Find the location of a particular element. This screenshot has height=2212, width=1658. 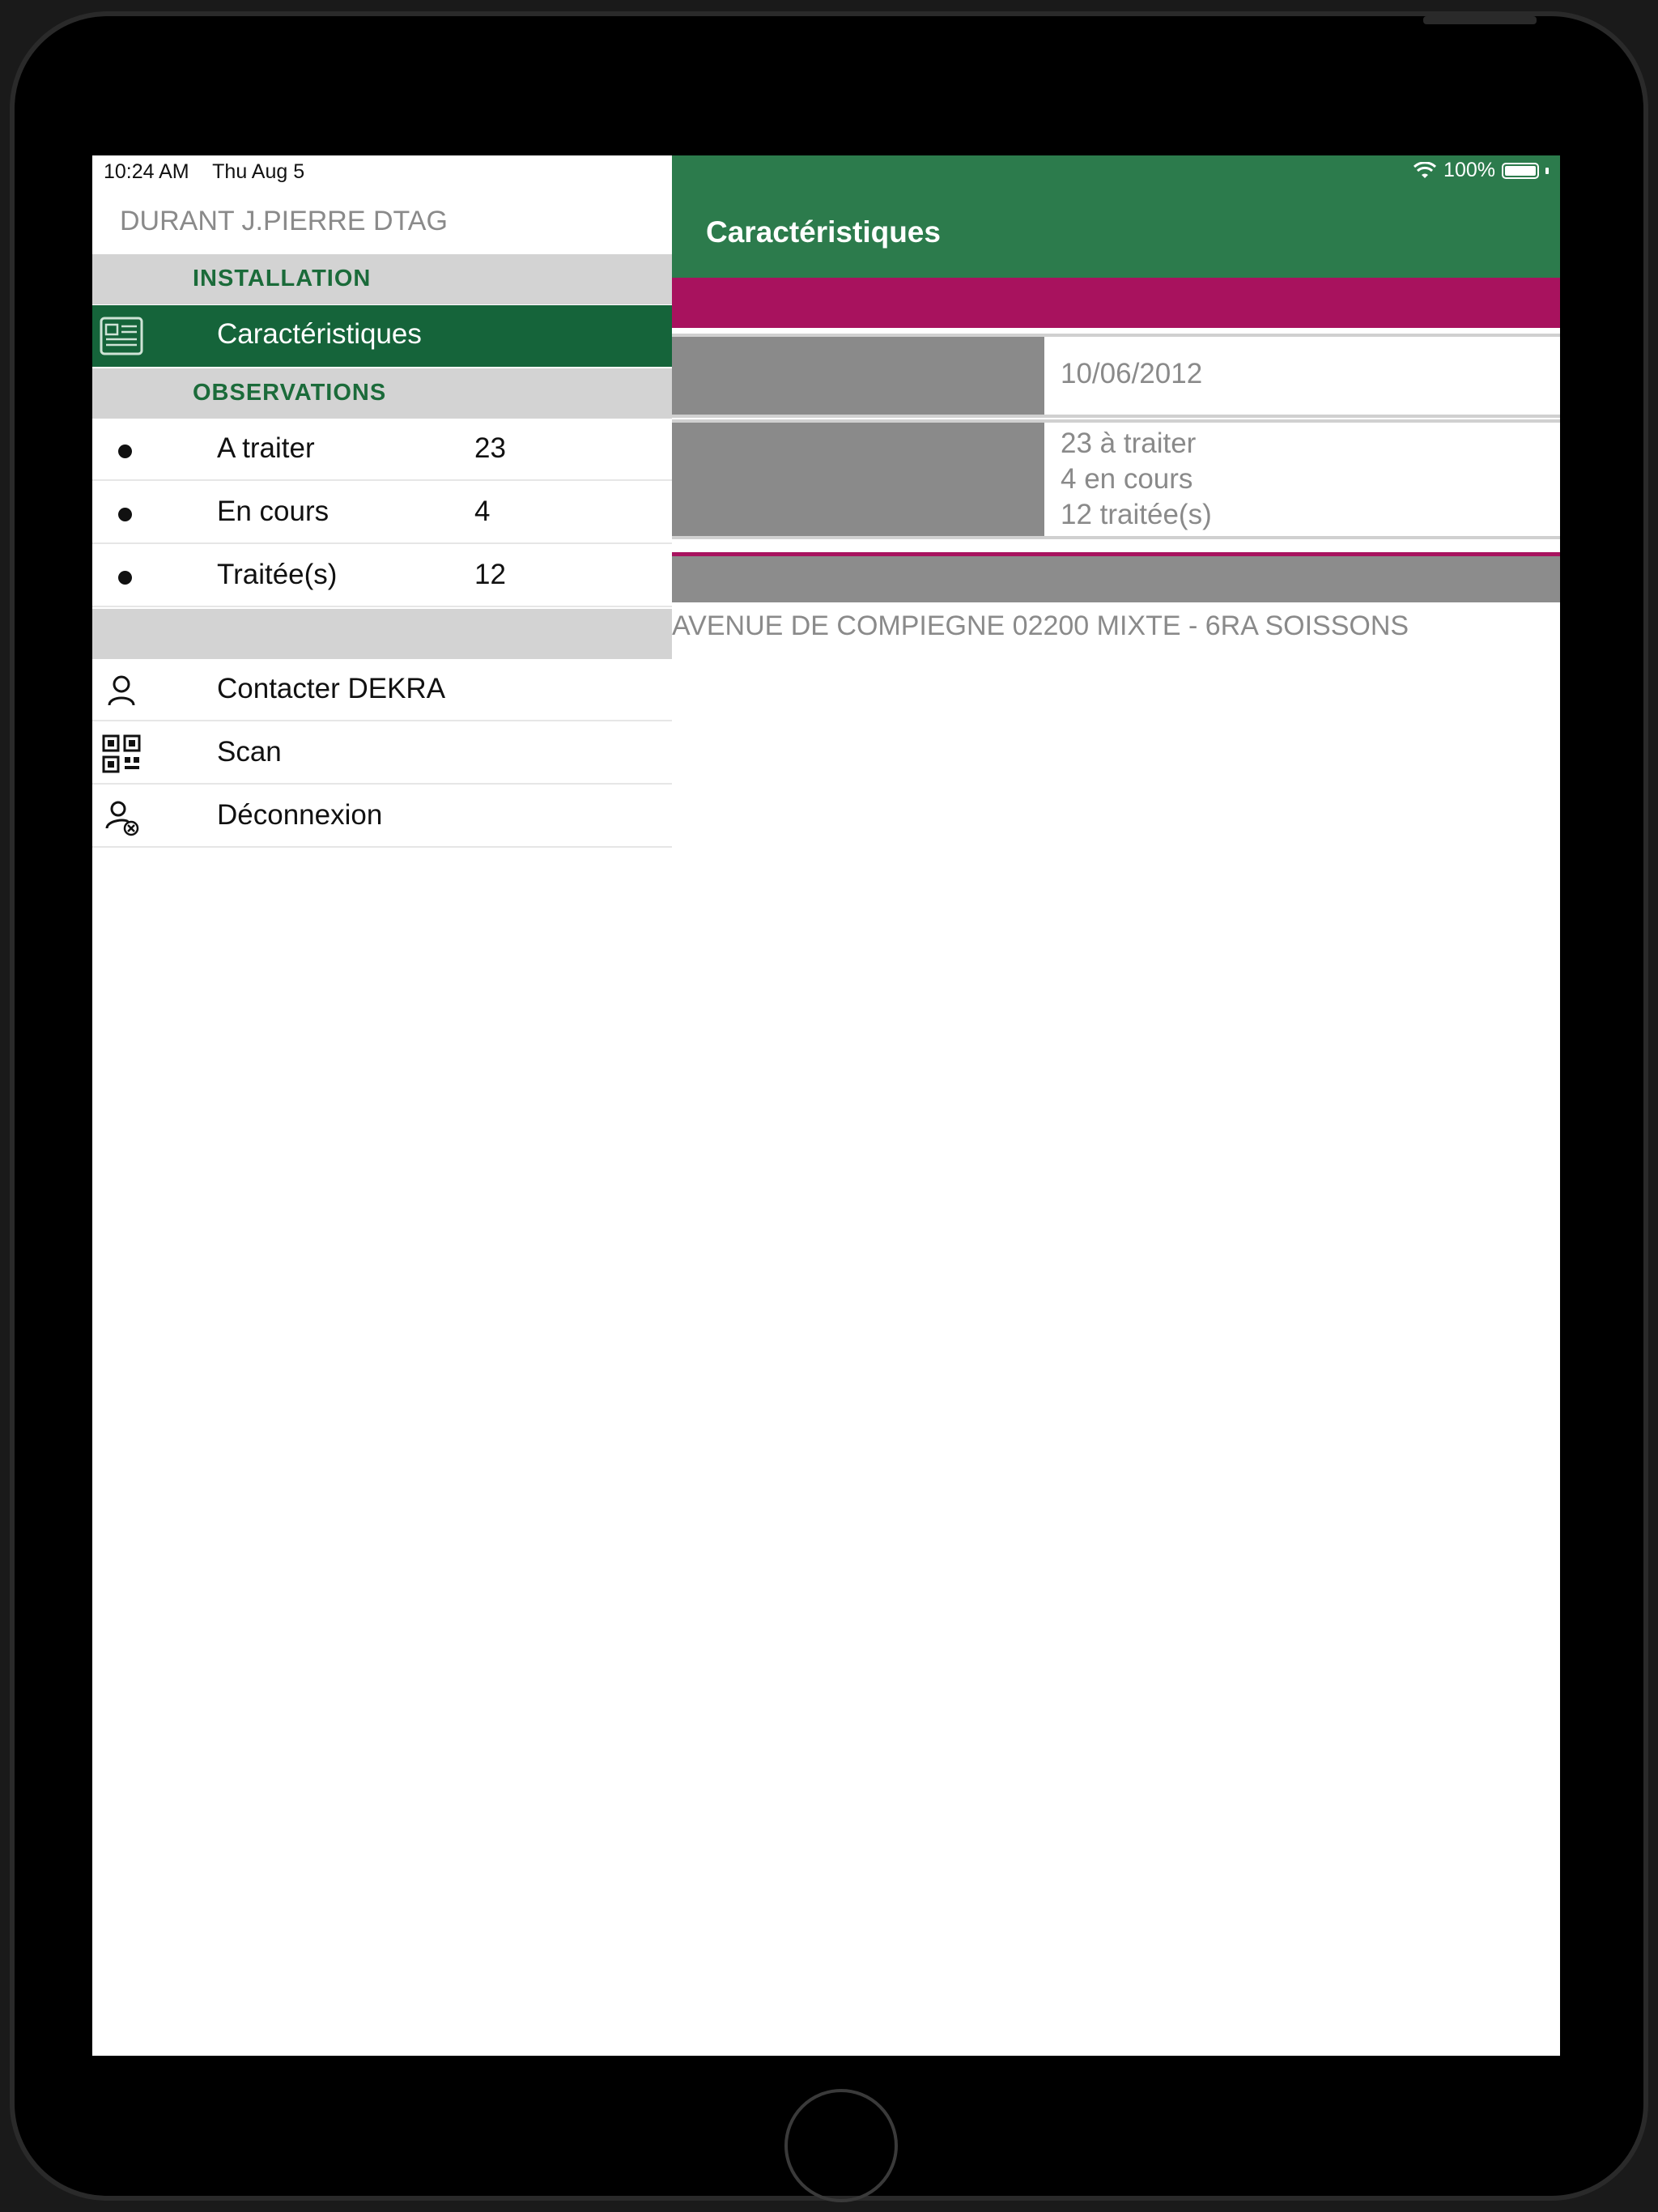

sidebar-item-caracteristiques: Caractéristiques is located at coordinates (382, 336).